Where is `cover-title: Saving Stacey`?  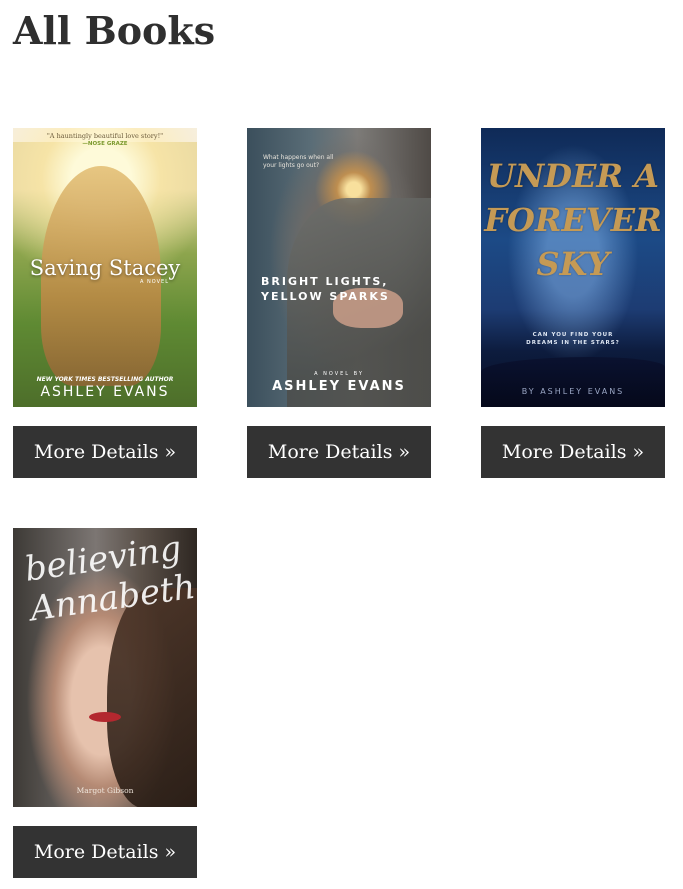 cover-title: Saving Stacey is located at coordinates (105, 268).